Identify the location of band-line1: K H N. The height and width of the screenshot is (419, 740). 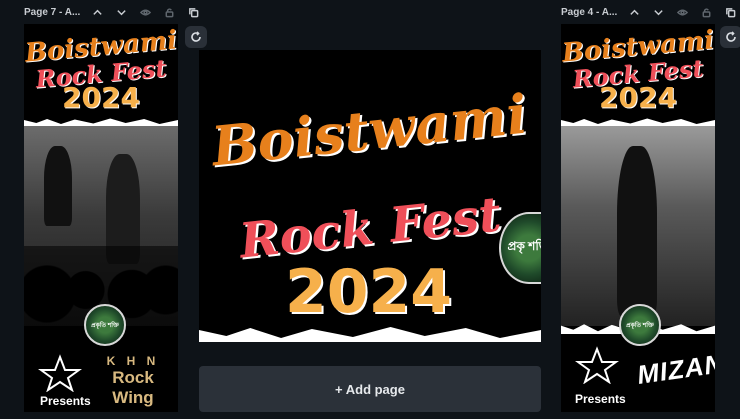
(133, 361).